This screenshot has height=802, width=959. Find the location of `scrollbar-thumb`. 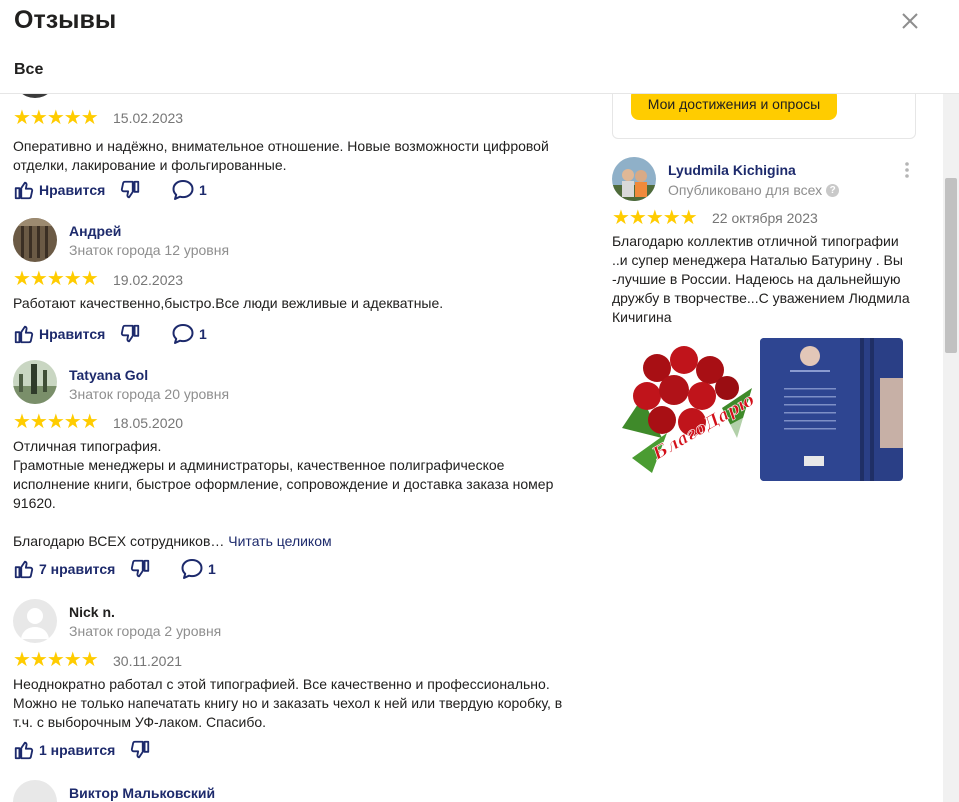

scrollbar-thumb is located at coordinates (951, 265).